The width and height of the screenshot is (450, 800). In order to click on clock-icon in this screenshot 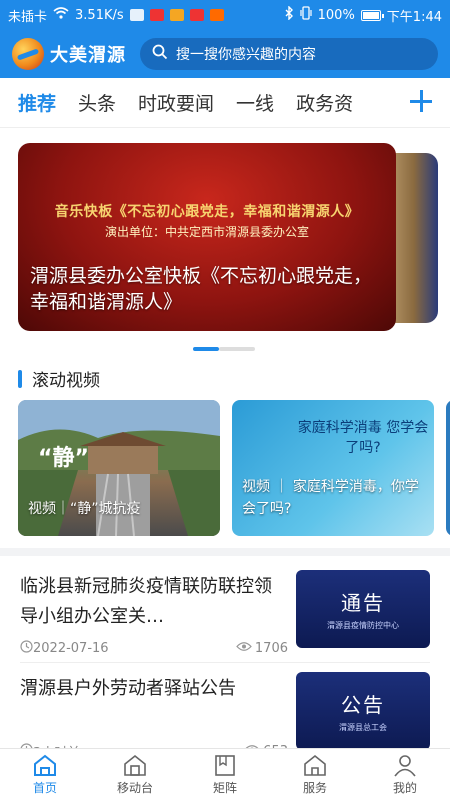, I will do `click(26, 648)`.